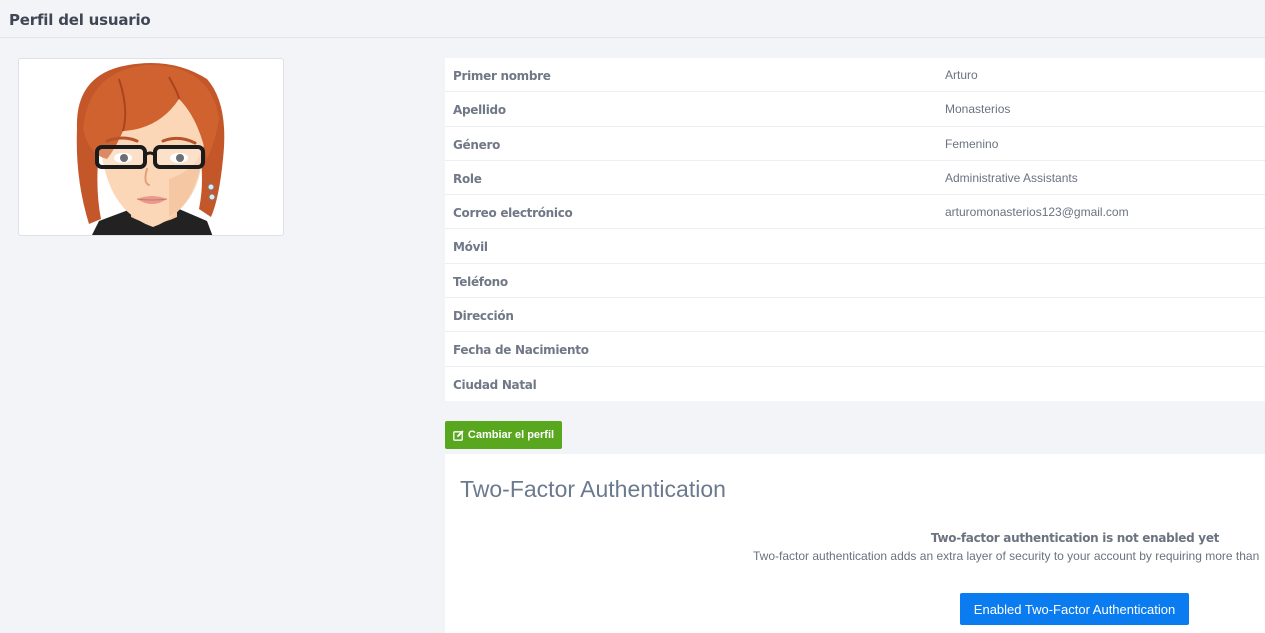 This screenshot has height=633, width=1265. I want to click on field-label: Móvil, so click(470, 247).